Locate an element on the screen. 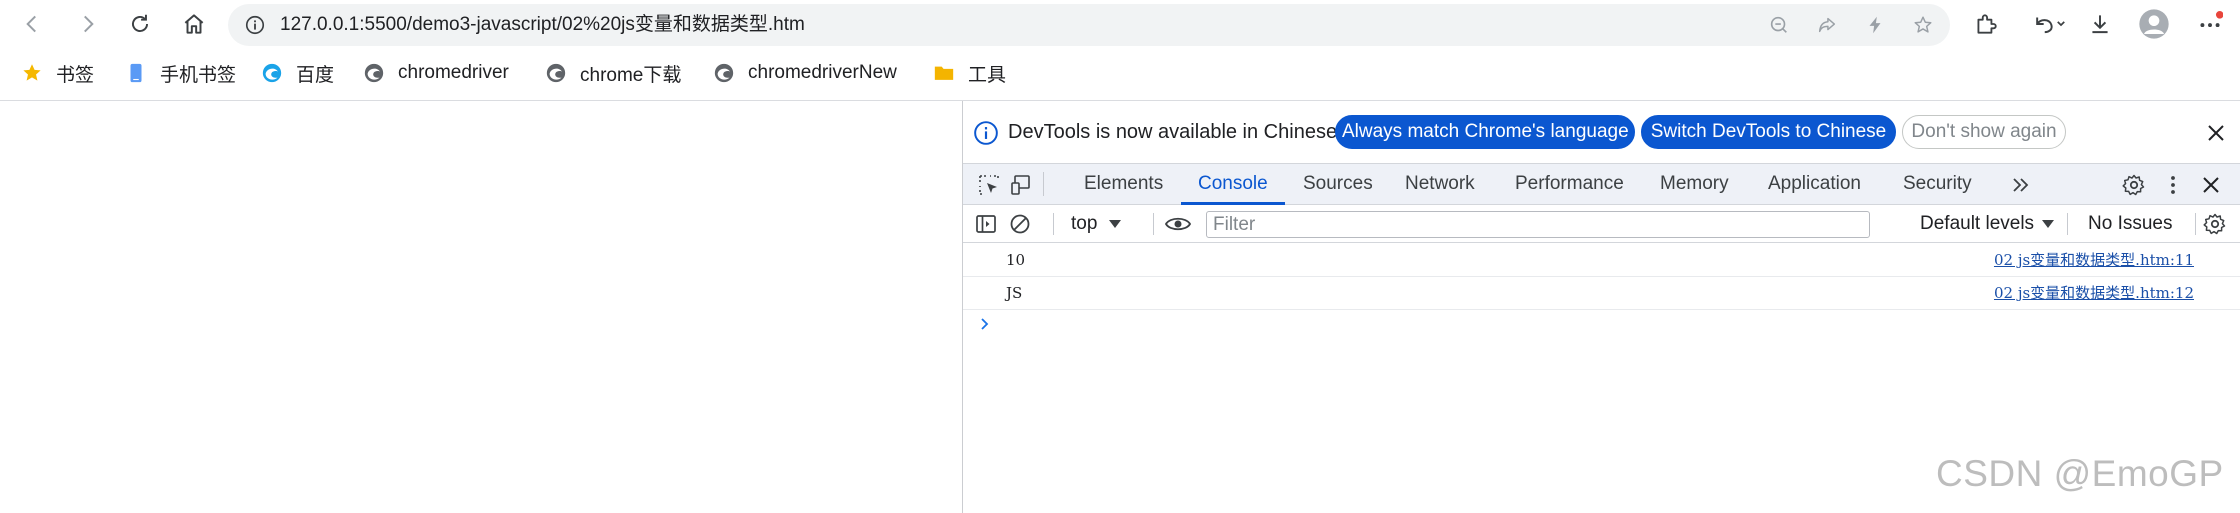  site-info-icon is located at coordinates (255, 25).